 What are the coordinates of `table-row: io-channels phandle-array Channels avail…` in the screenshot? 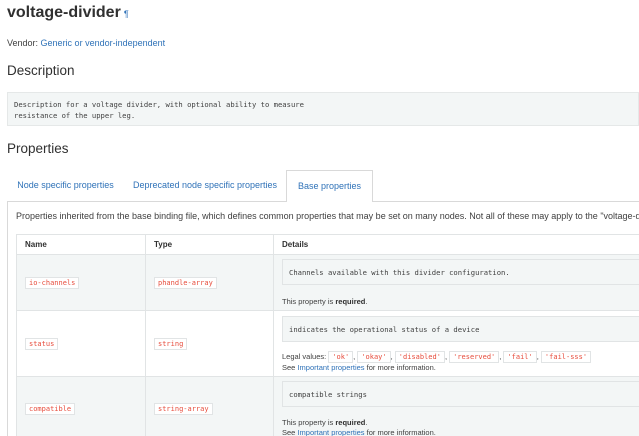 It's located at (327, 282).